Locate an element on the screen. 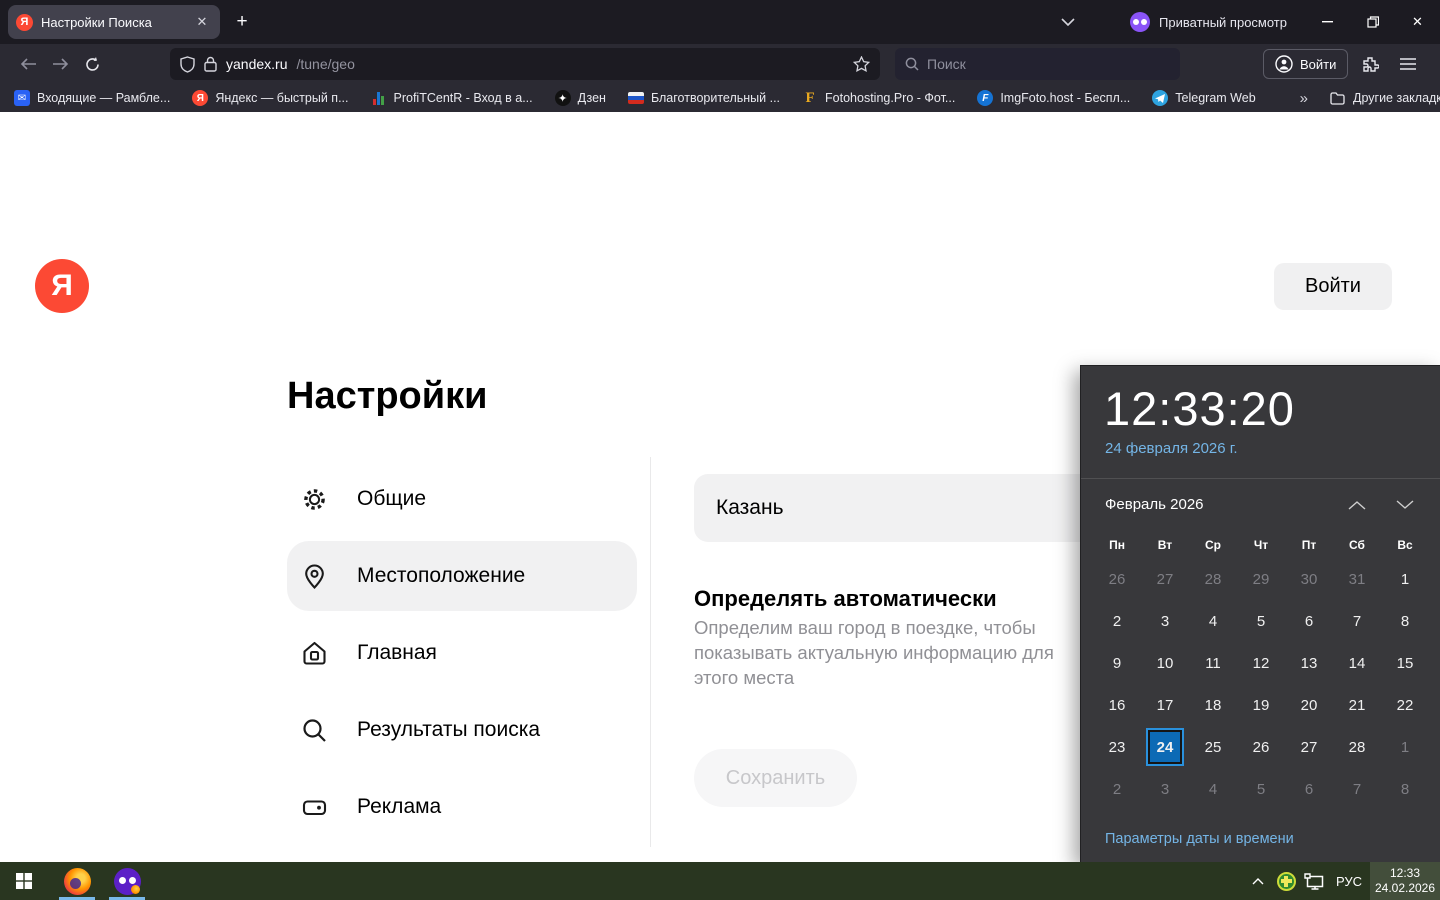  page-signin-button: Войти is located at coordinates (1333, 286).